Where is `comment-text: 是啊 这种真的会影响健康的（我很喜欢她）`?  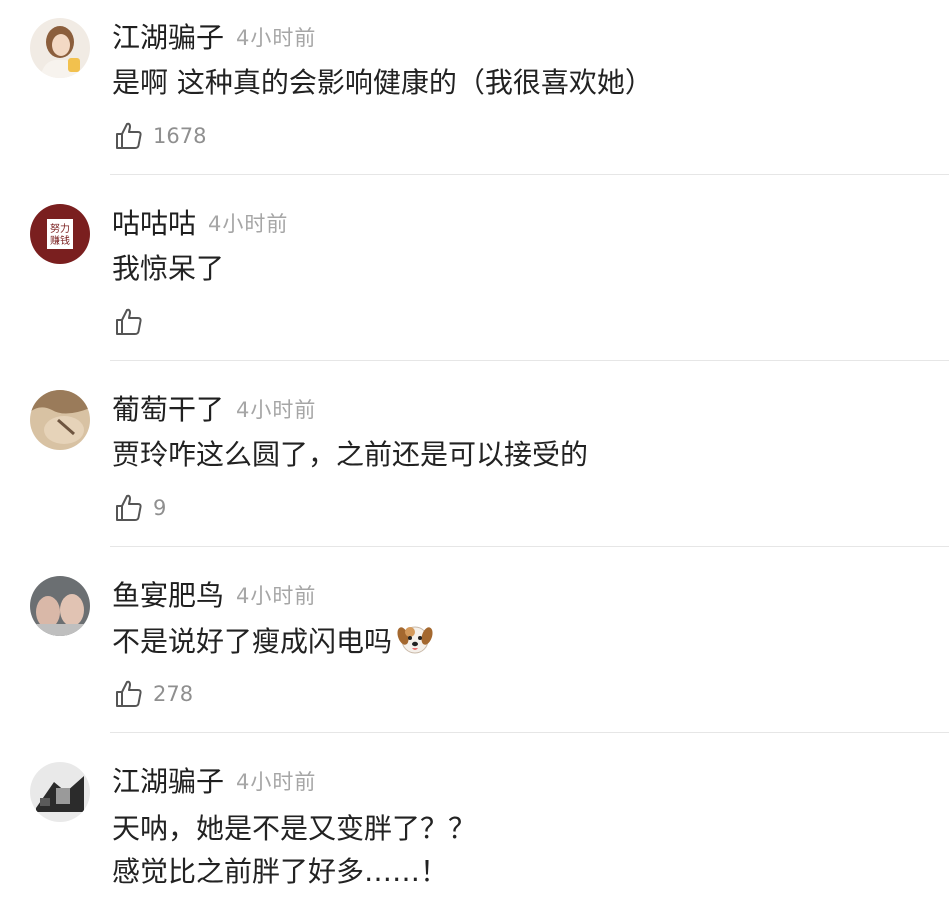
comment-text: 是啊 这种真的会影响健康的（我很喜欢她） is located at coordinates (382, 82).